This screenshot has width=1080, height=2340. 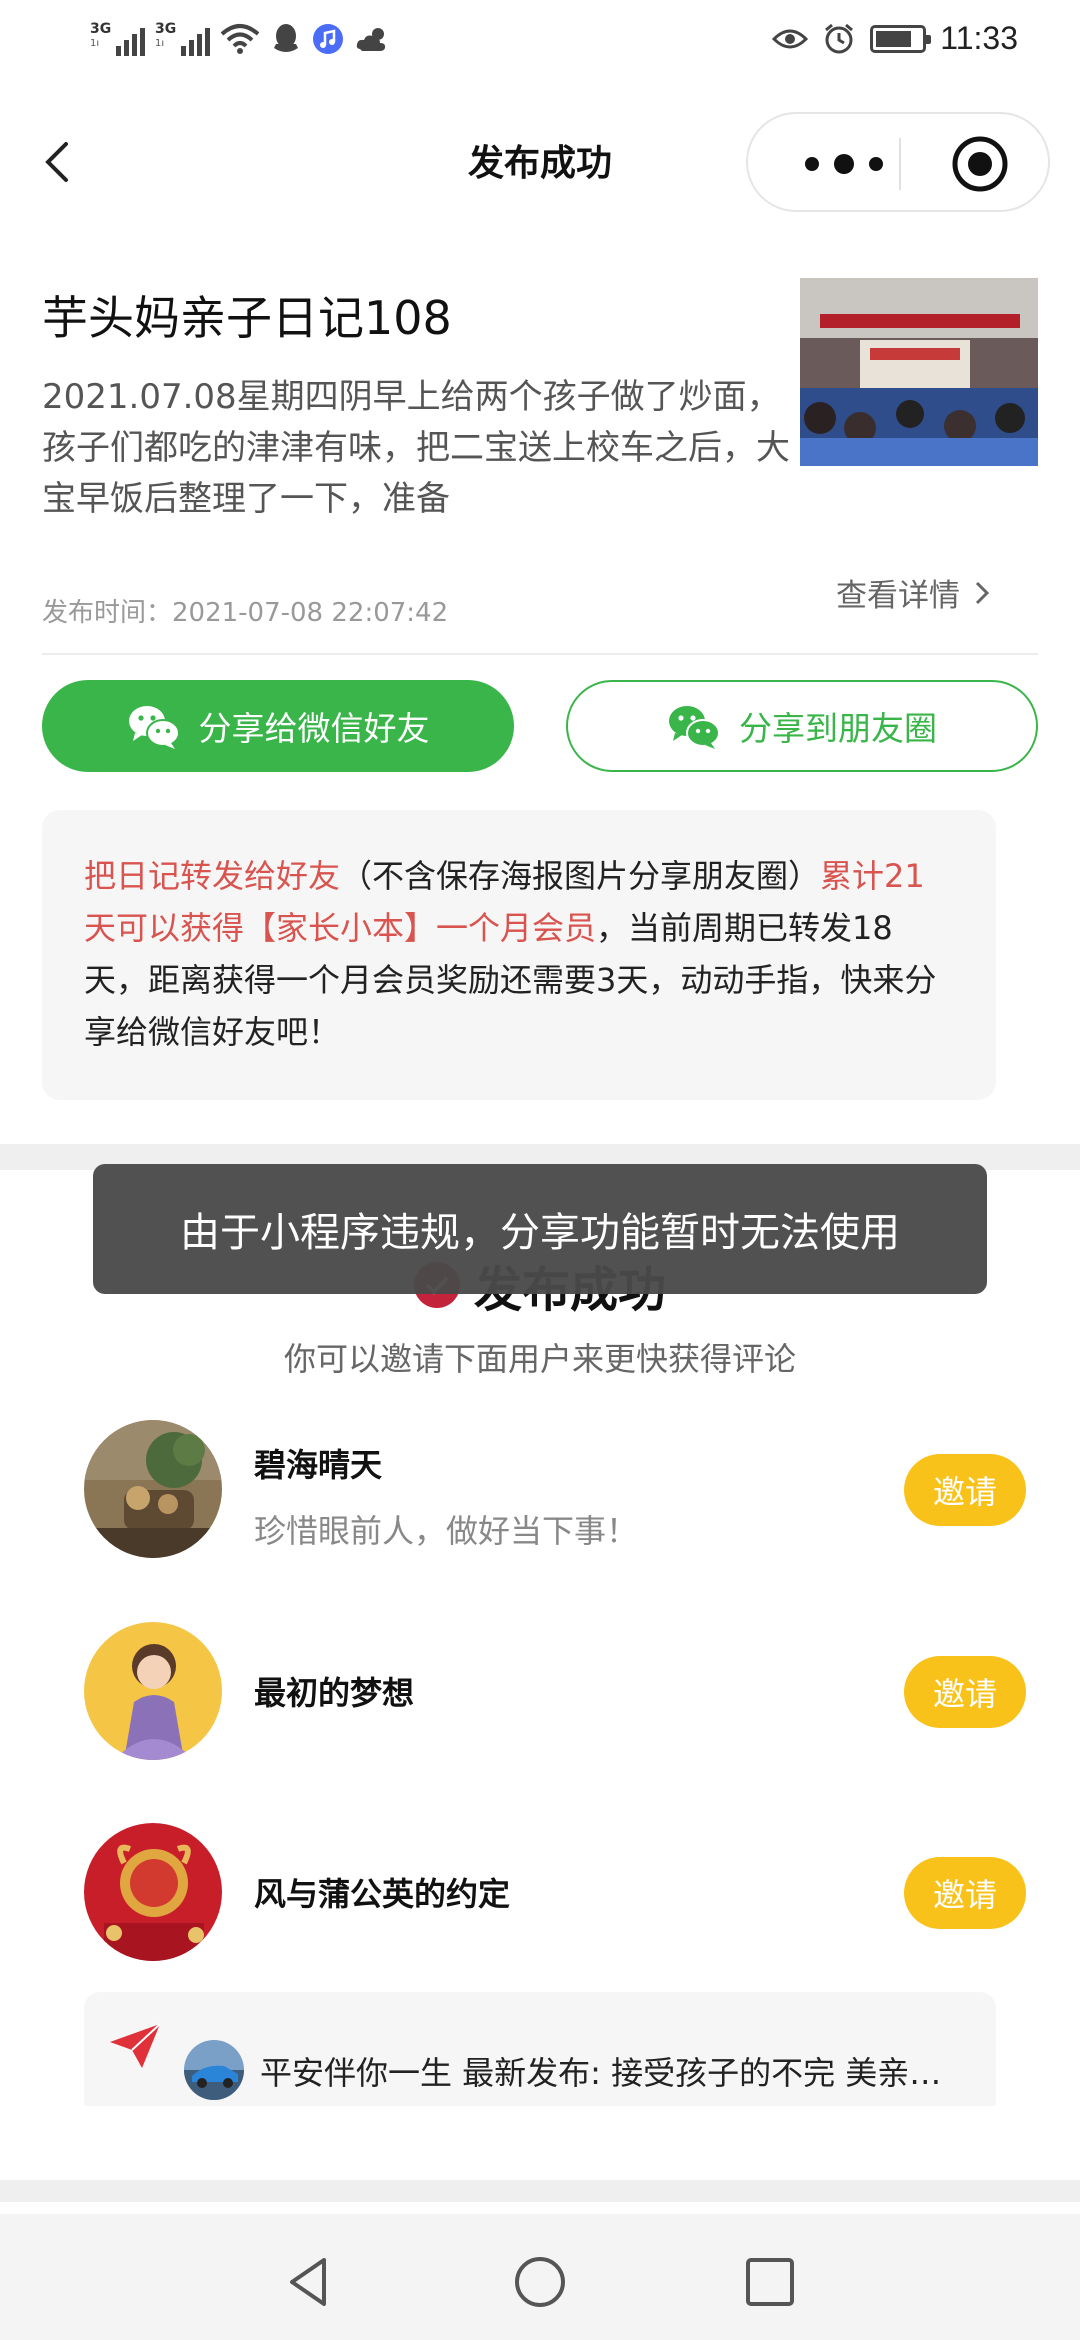 What do you see at coordinates (446, 1531) in the screenshot?
I see `user-signature: 珍惜眼前人，做好当下事！` at bounding box center [446, 1531].